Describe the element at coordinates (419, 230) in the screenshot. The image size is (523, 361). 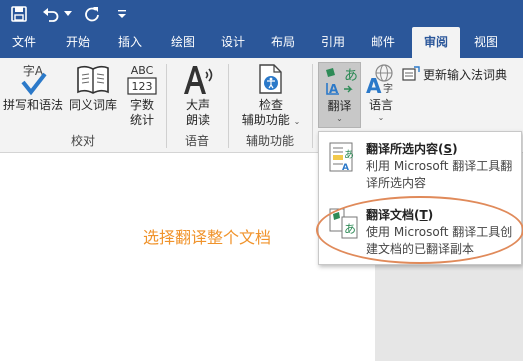
I see `highlight-ellipse` at that location.